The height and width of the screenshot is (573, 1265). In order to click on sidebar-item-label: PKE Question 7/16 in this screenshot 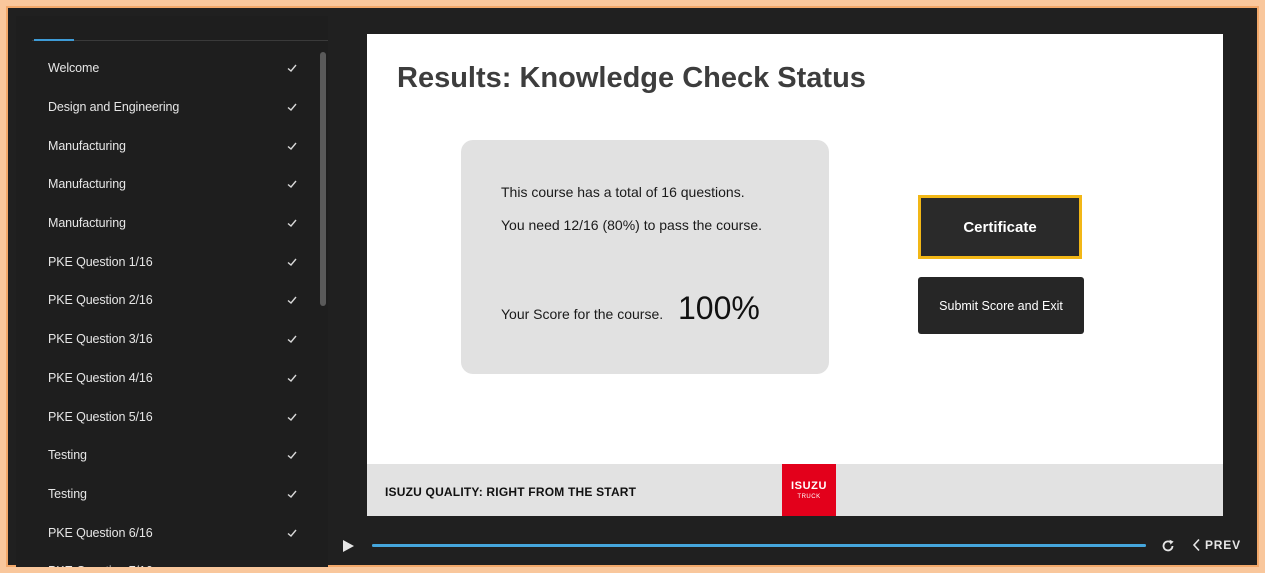, I will do `click(100, 568)`.